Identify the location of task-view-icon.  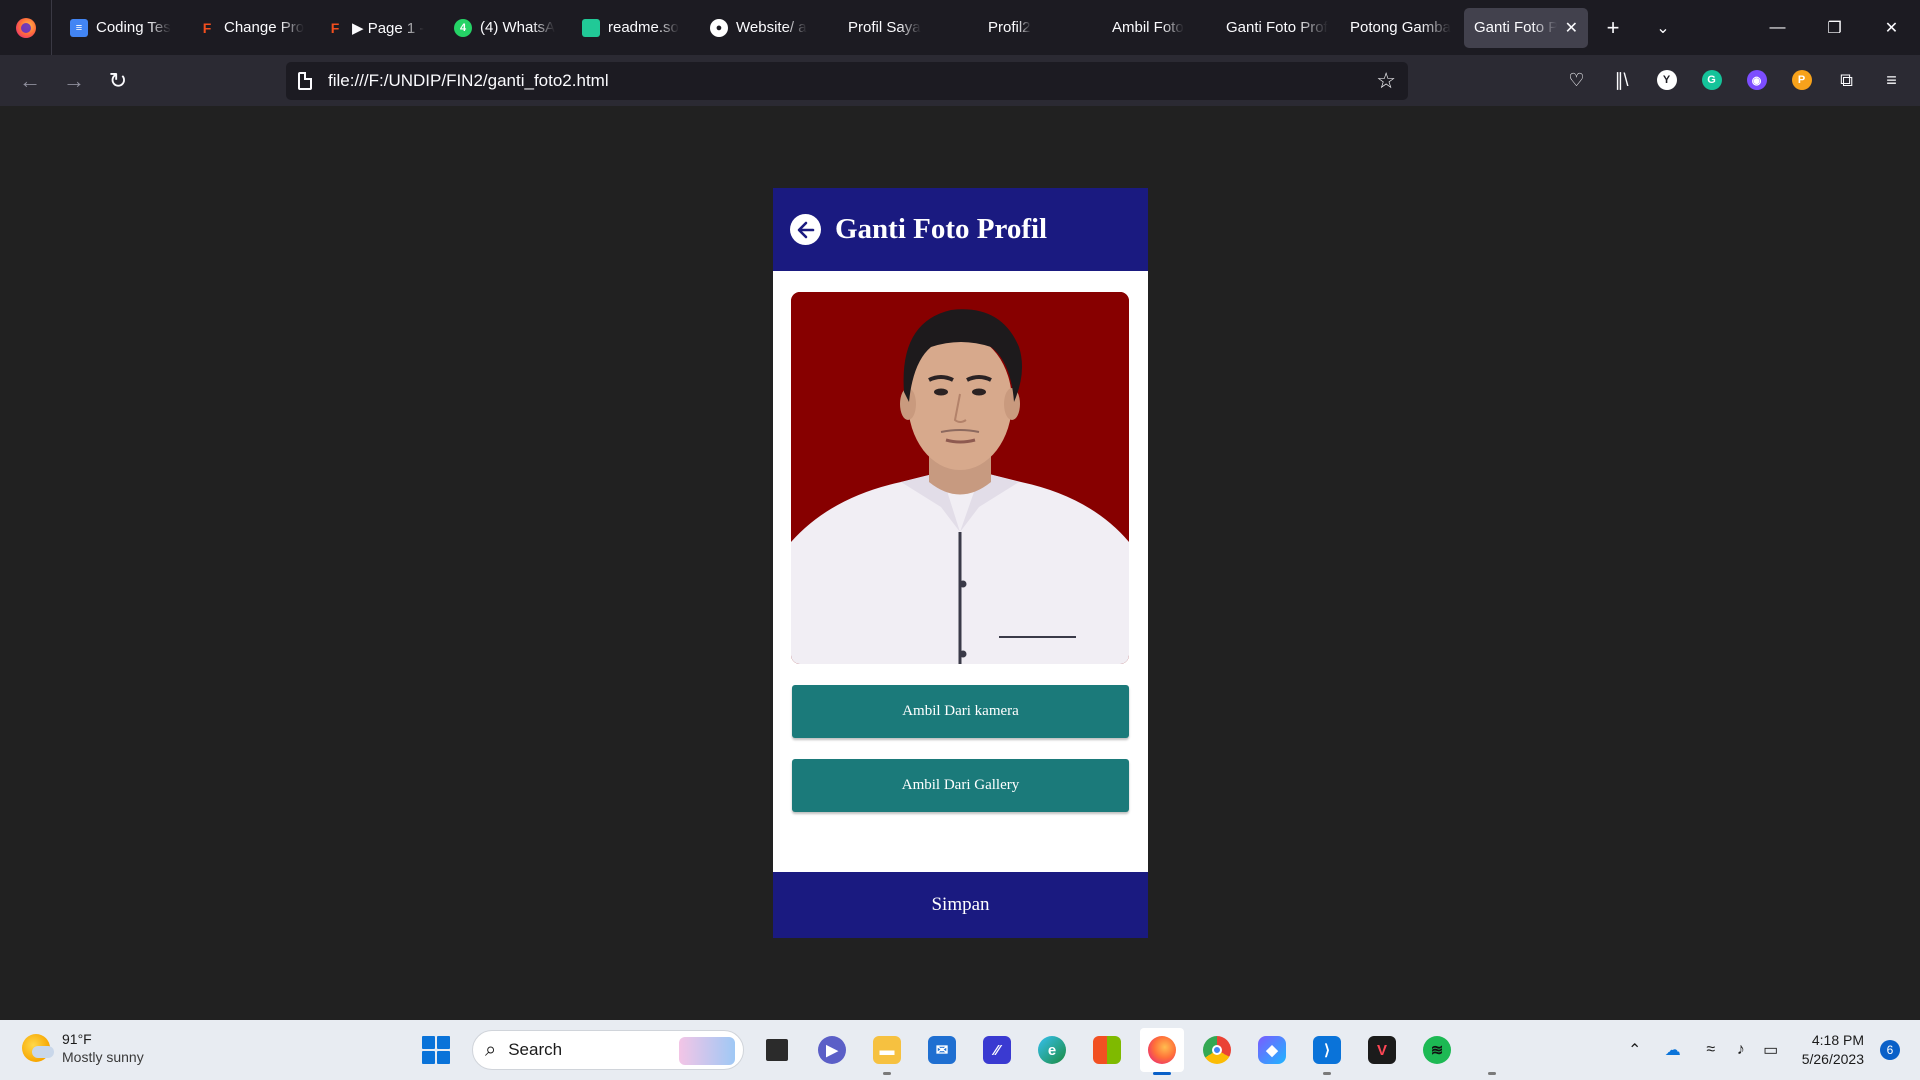
(777, 1050).